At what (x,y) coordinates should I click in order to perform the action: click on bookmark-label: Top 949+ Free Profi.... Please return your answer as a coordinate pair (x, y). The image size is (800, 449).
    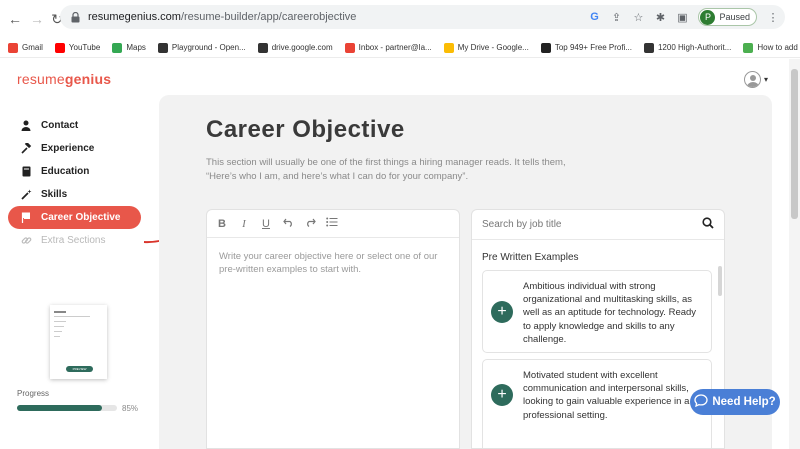
    Looking at the image, I should click on (593, 47).